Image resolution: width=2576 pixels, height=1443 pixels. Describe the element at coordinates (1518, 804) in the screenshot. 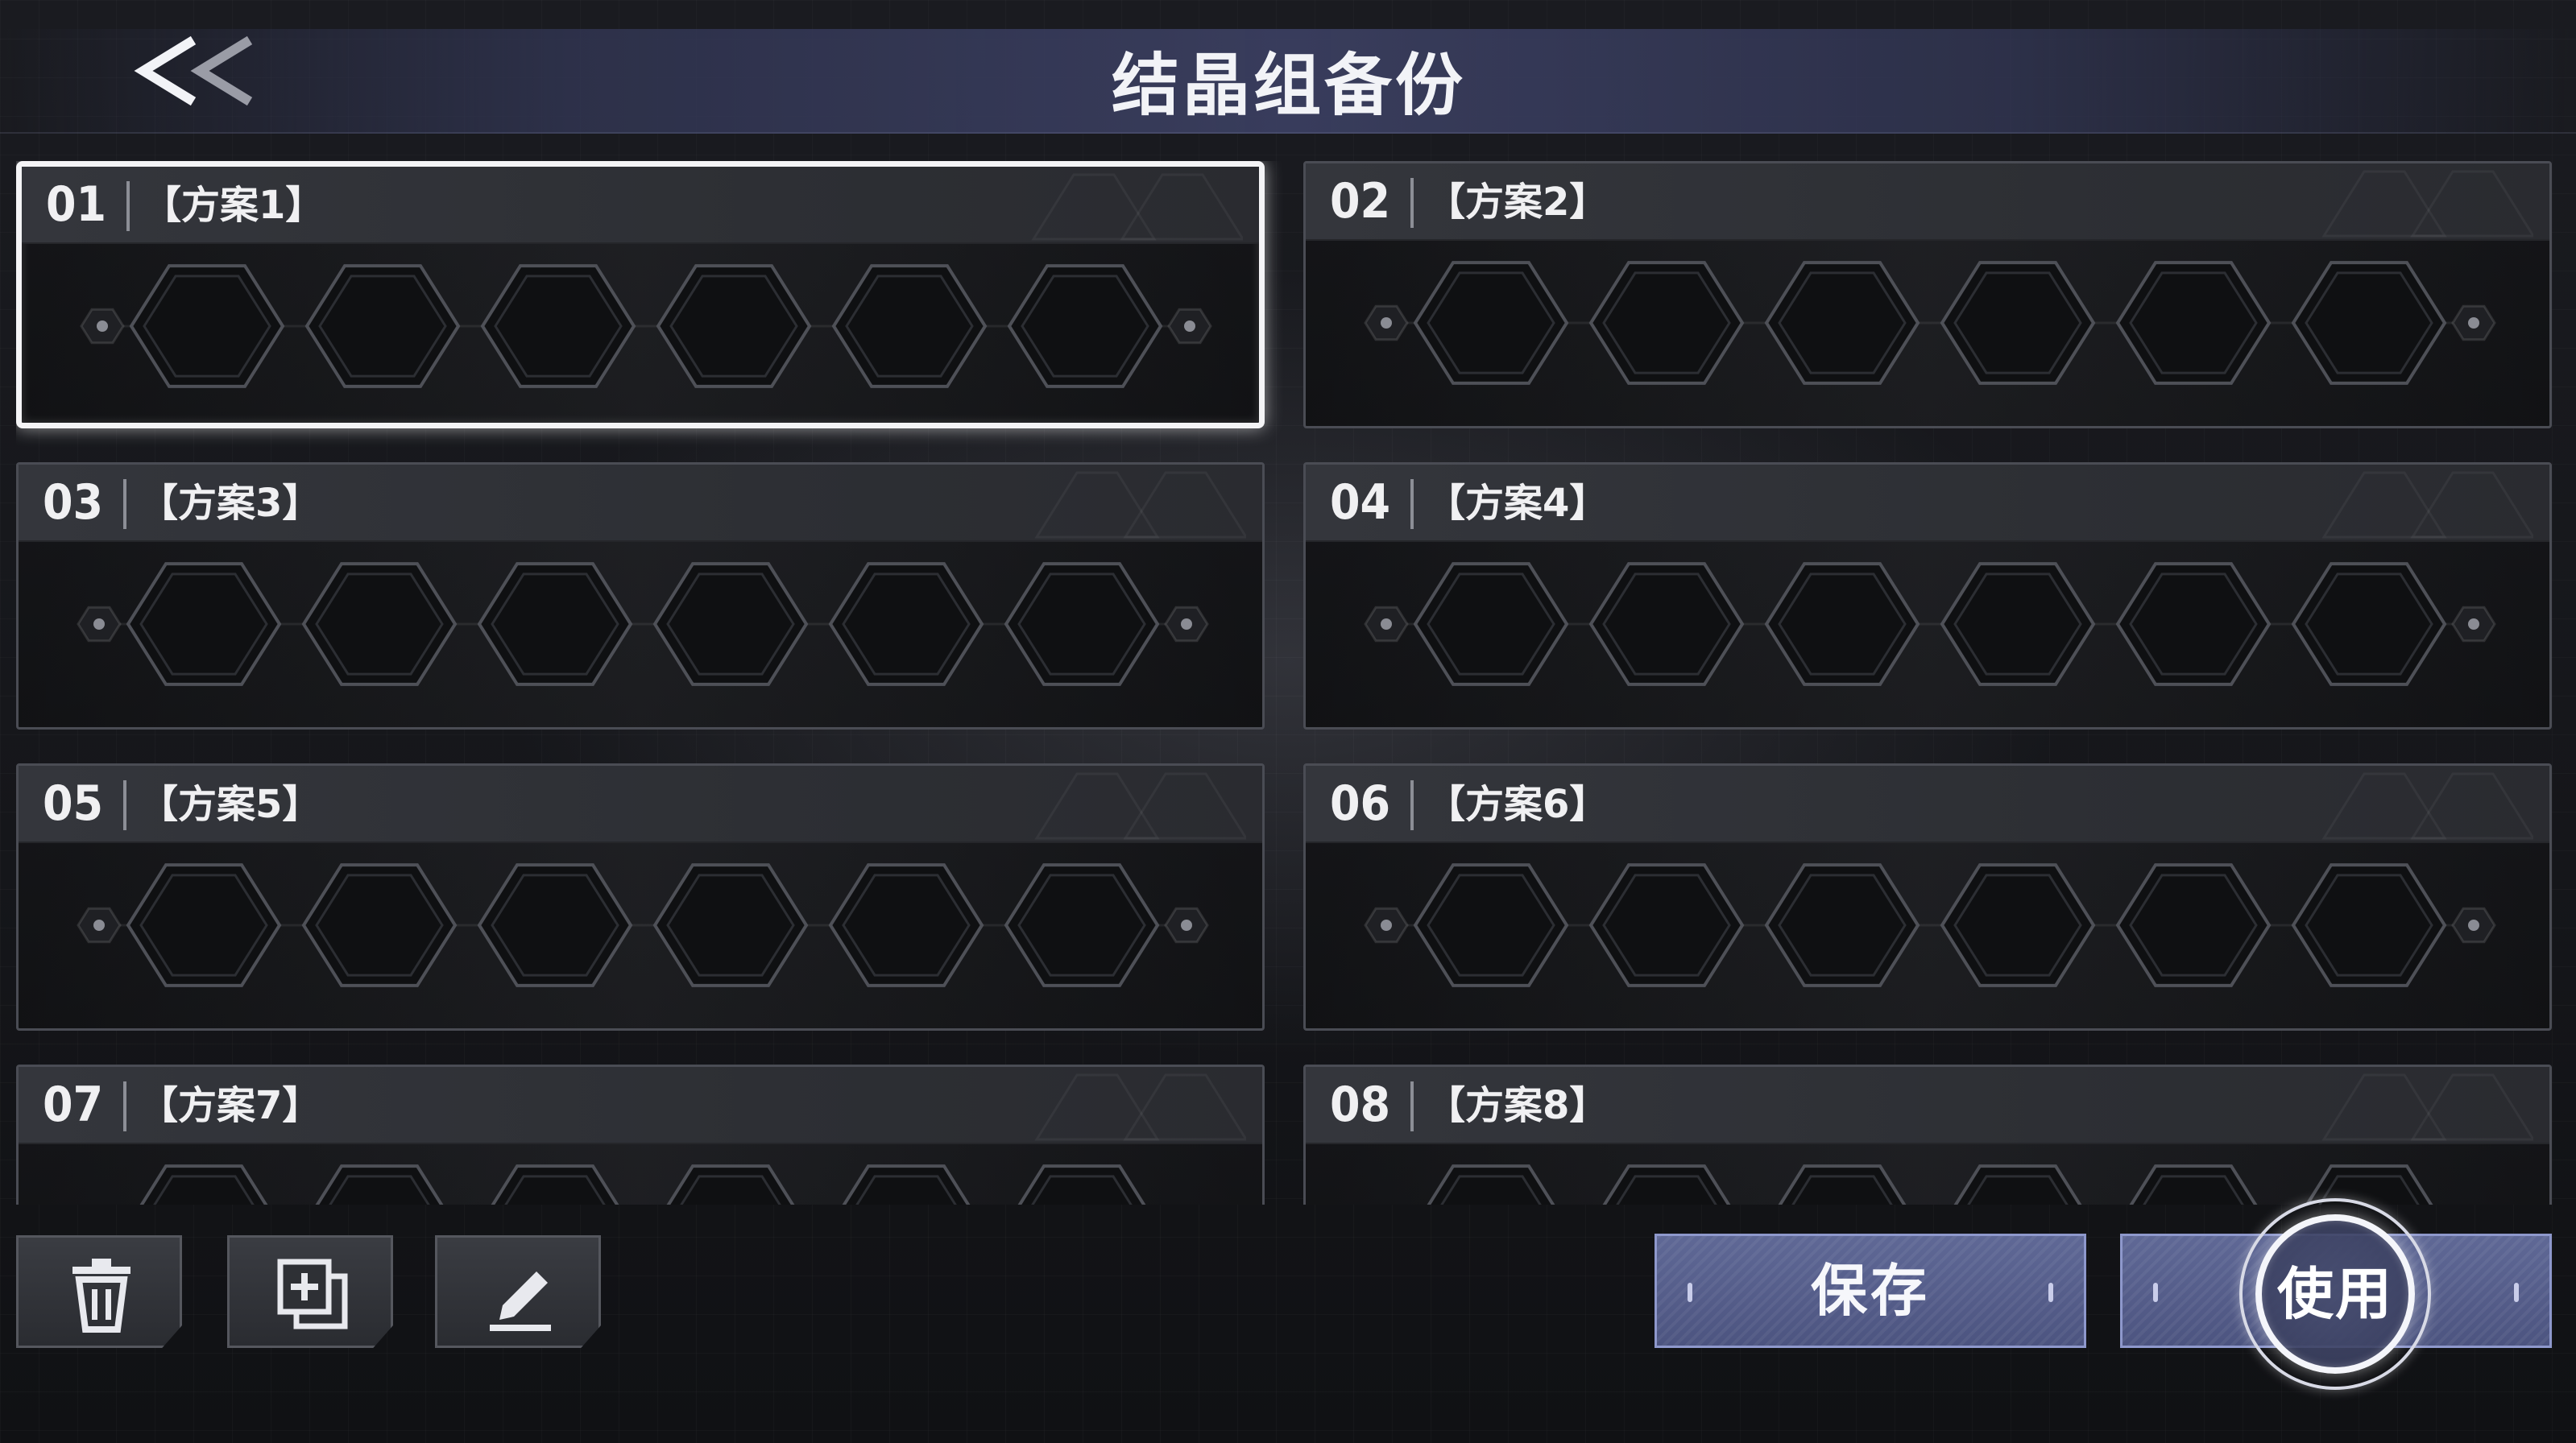

I see `slot-name: 【方案6】` at that location.